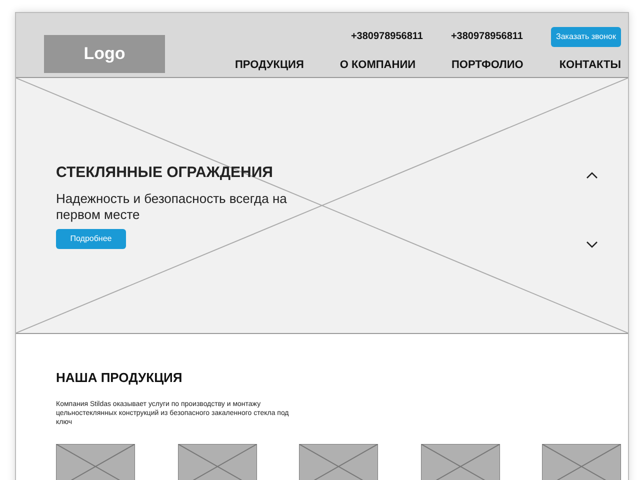 This screenshot has height=480, width=640. What do you see at coordinates (172, 206) in the screenshot?
I see `hero-subtitle: Надежность и безопасность всегда на первом месте` at bounding box center [172, 206].